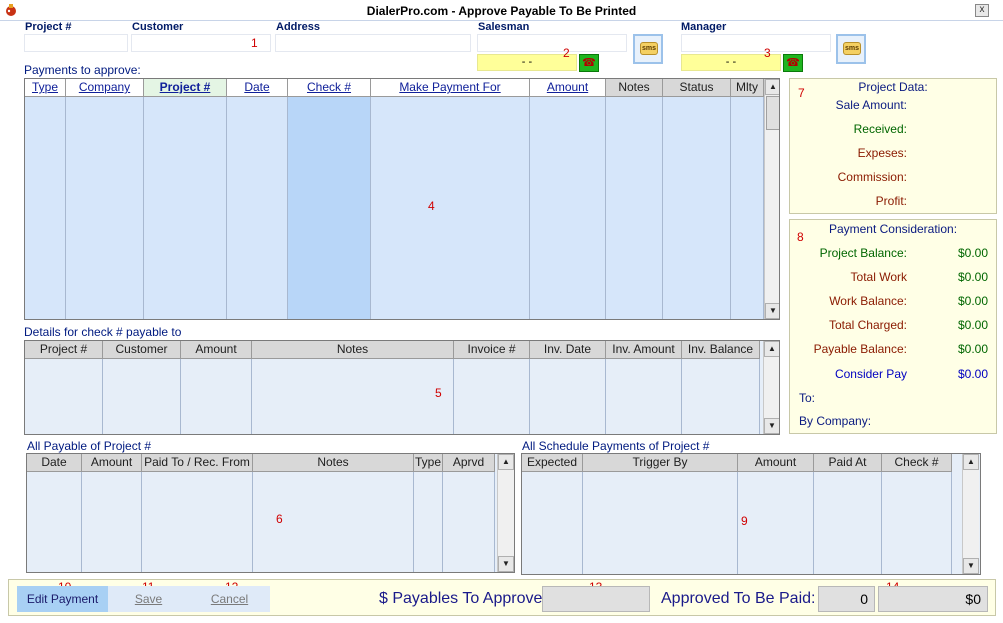 The height and width of the screenshot is (623, 1003). What do you see at coordinates (738, 598) in the screenshot?
I see `approved-to-be-paid-label: Approved To Be Paid:` at bounding box center [738, 598].